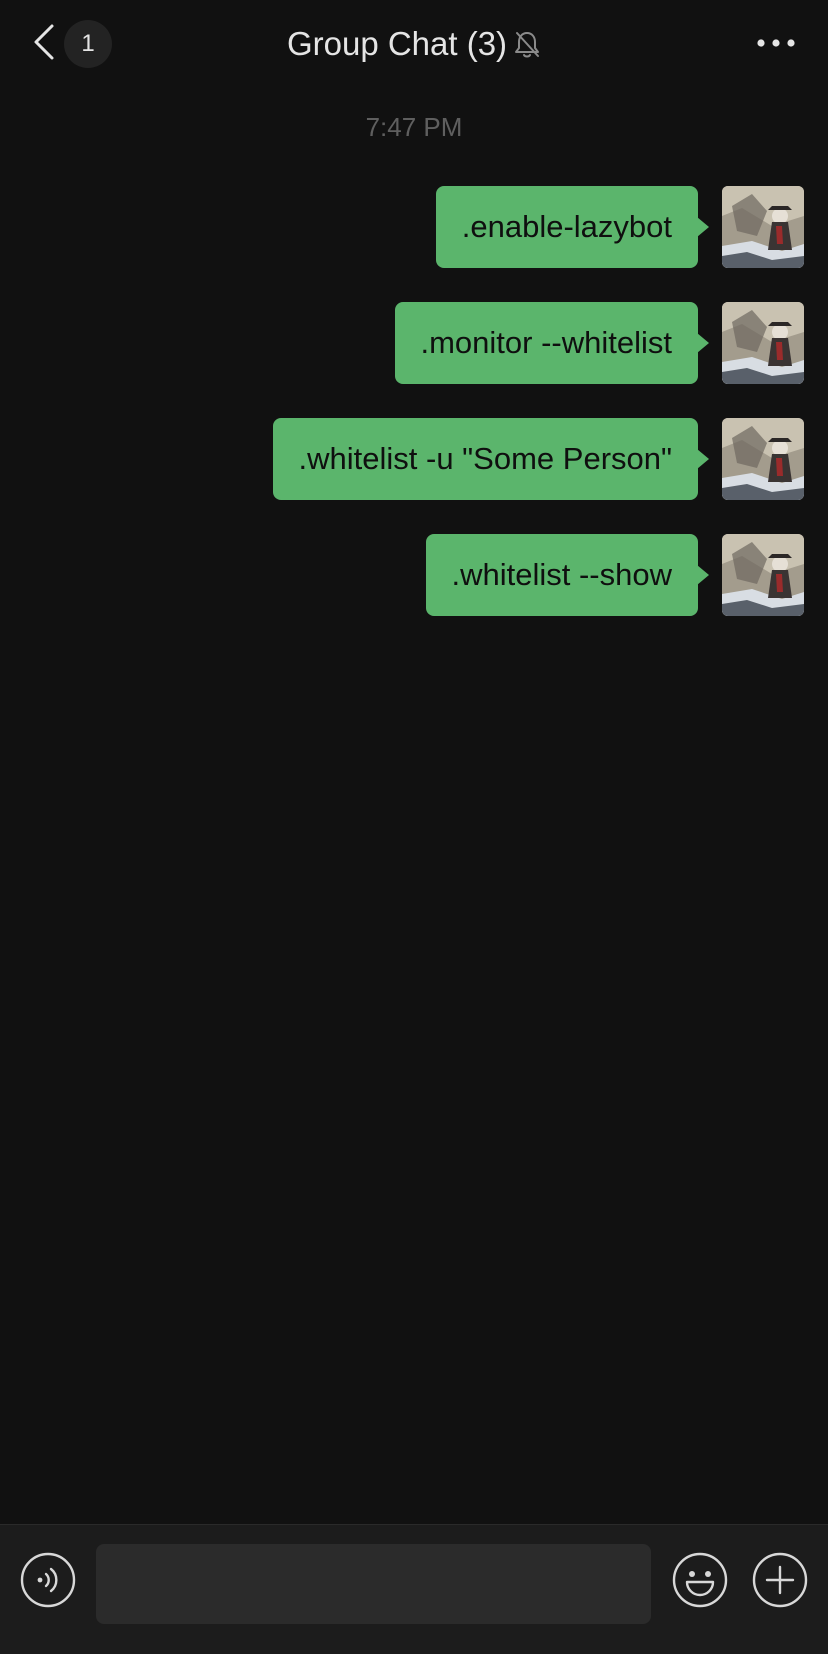  I want to click on chevron-left-icon, so click(44, 44).